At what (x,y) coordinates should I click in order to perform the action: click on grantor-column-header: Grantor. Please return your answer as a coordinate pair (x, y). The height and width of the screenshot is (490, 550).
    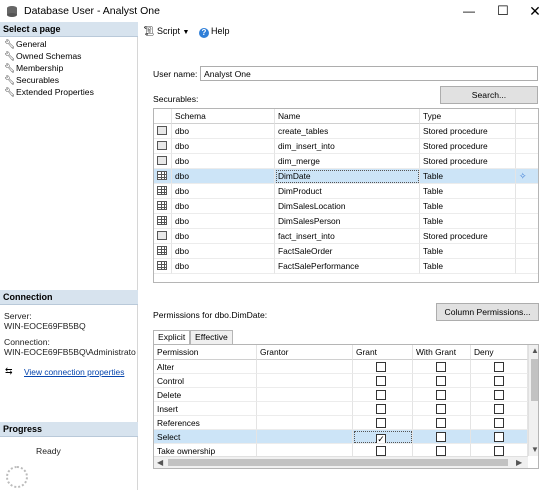
    Looking at the image, I should click on (305, 352).